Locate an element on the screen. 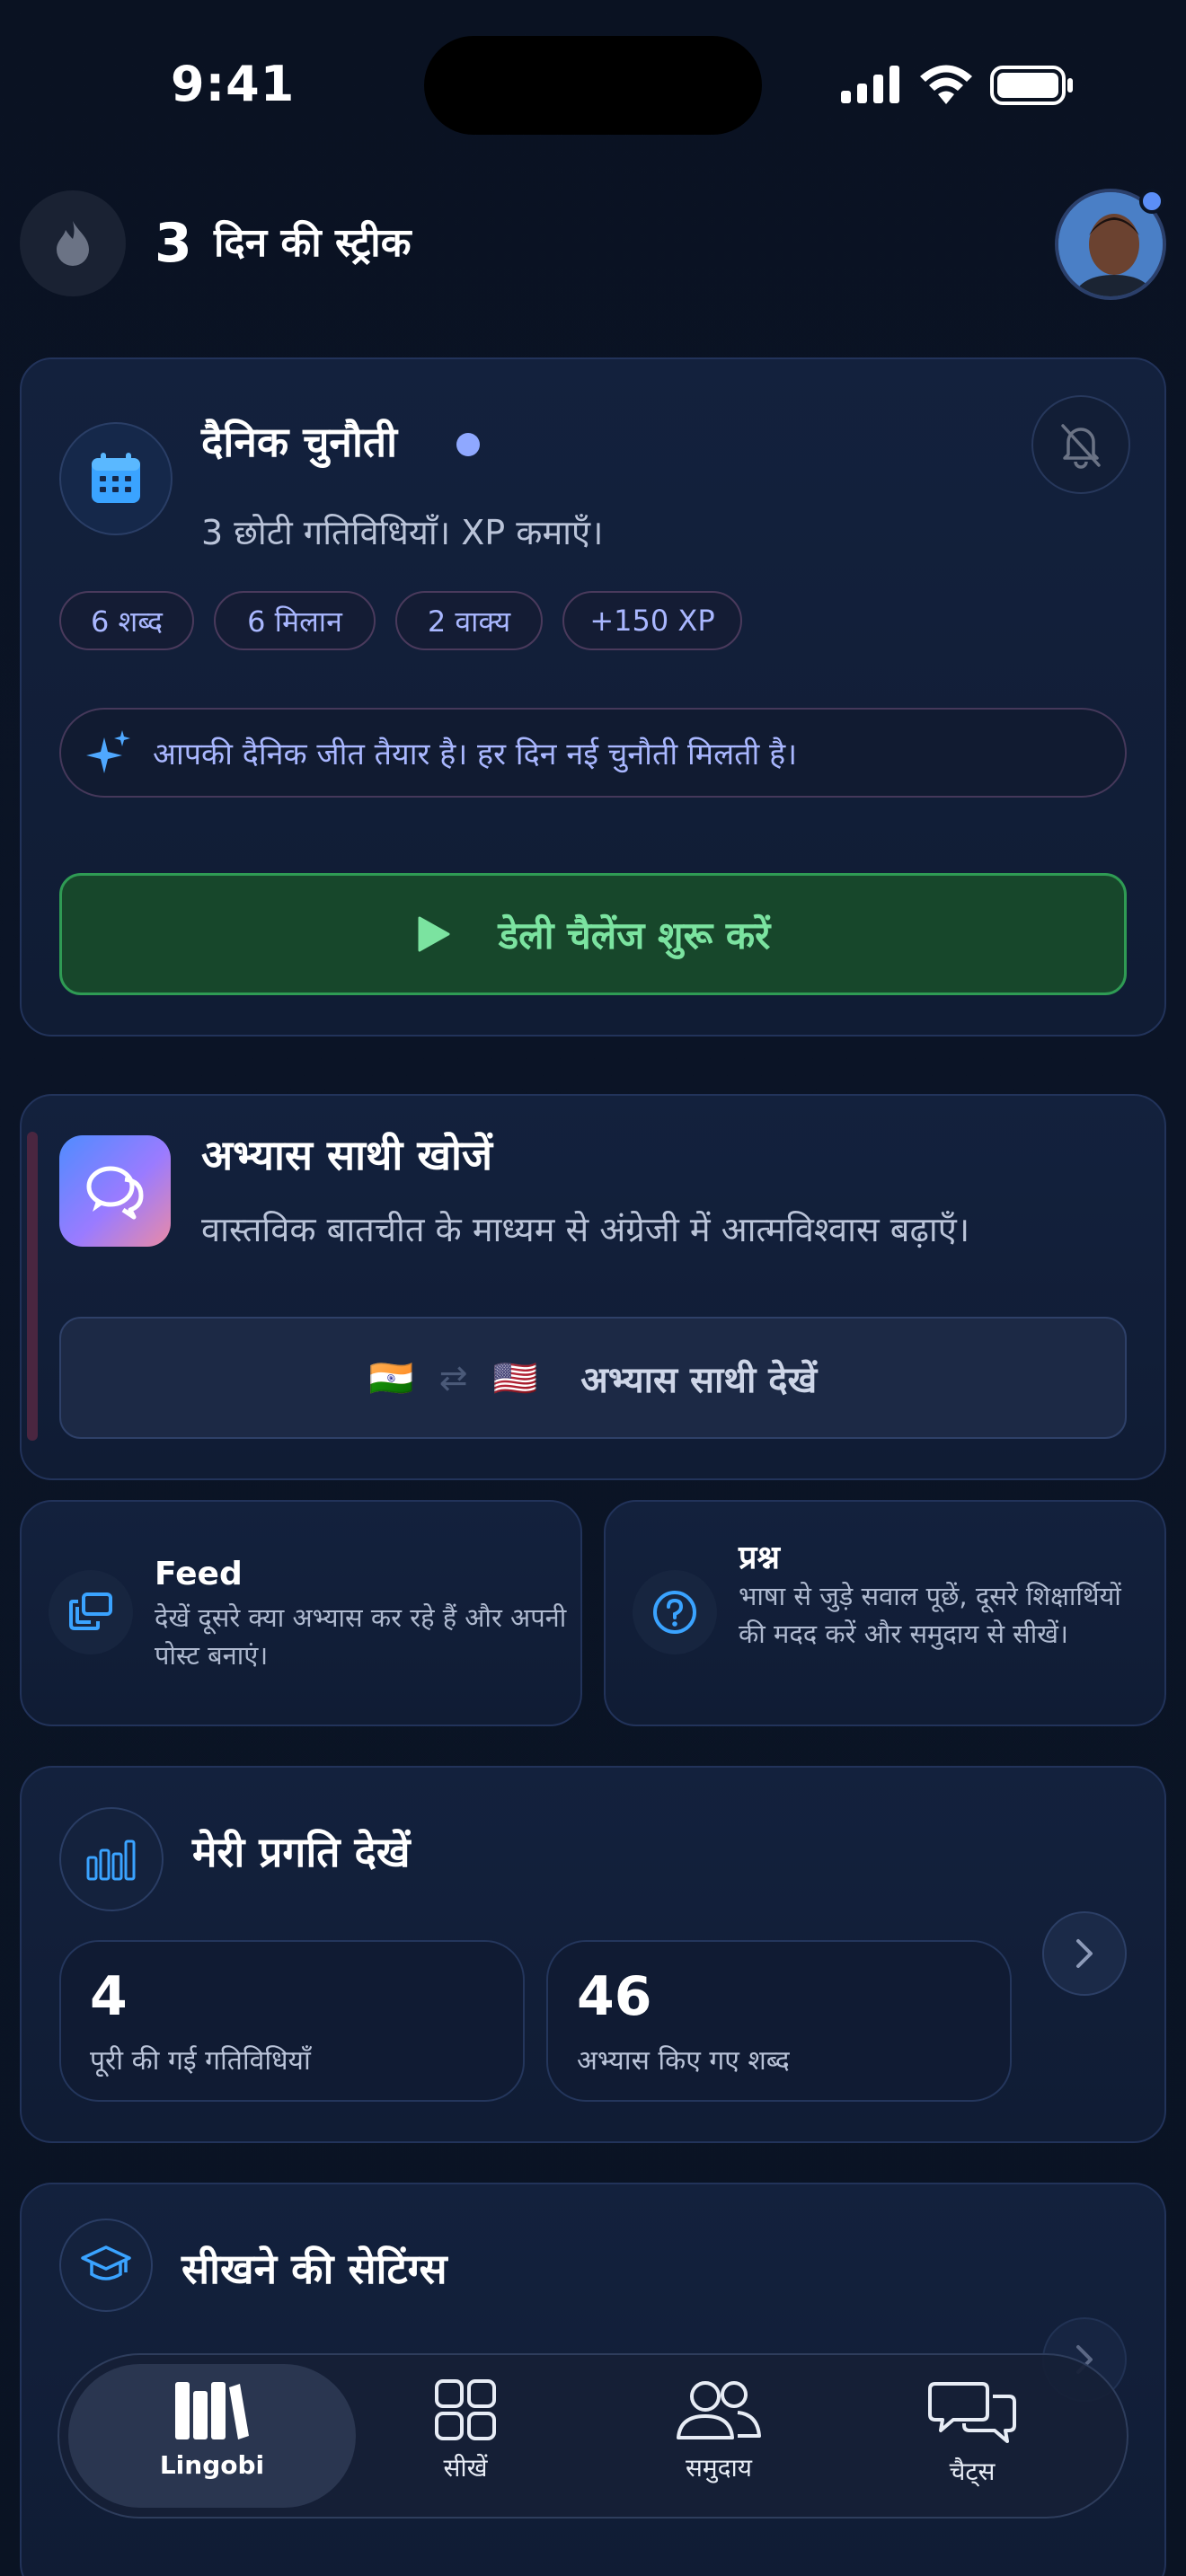 The width and height of the screenshot is (1186, 2576). battery-icon is located at coordinates (1031, 85).